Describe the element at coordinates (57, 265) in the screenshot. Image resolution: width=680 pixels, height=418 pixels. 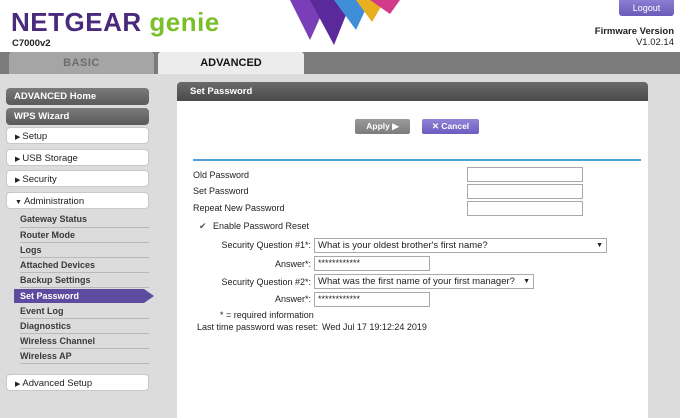
I see `sidebar-subitem-attached-devices: Attached Devices` at that location.